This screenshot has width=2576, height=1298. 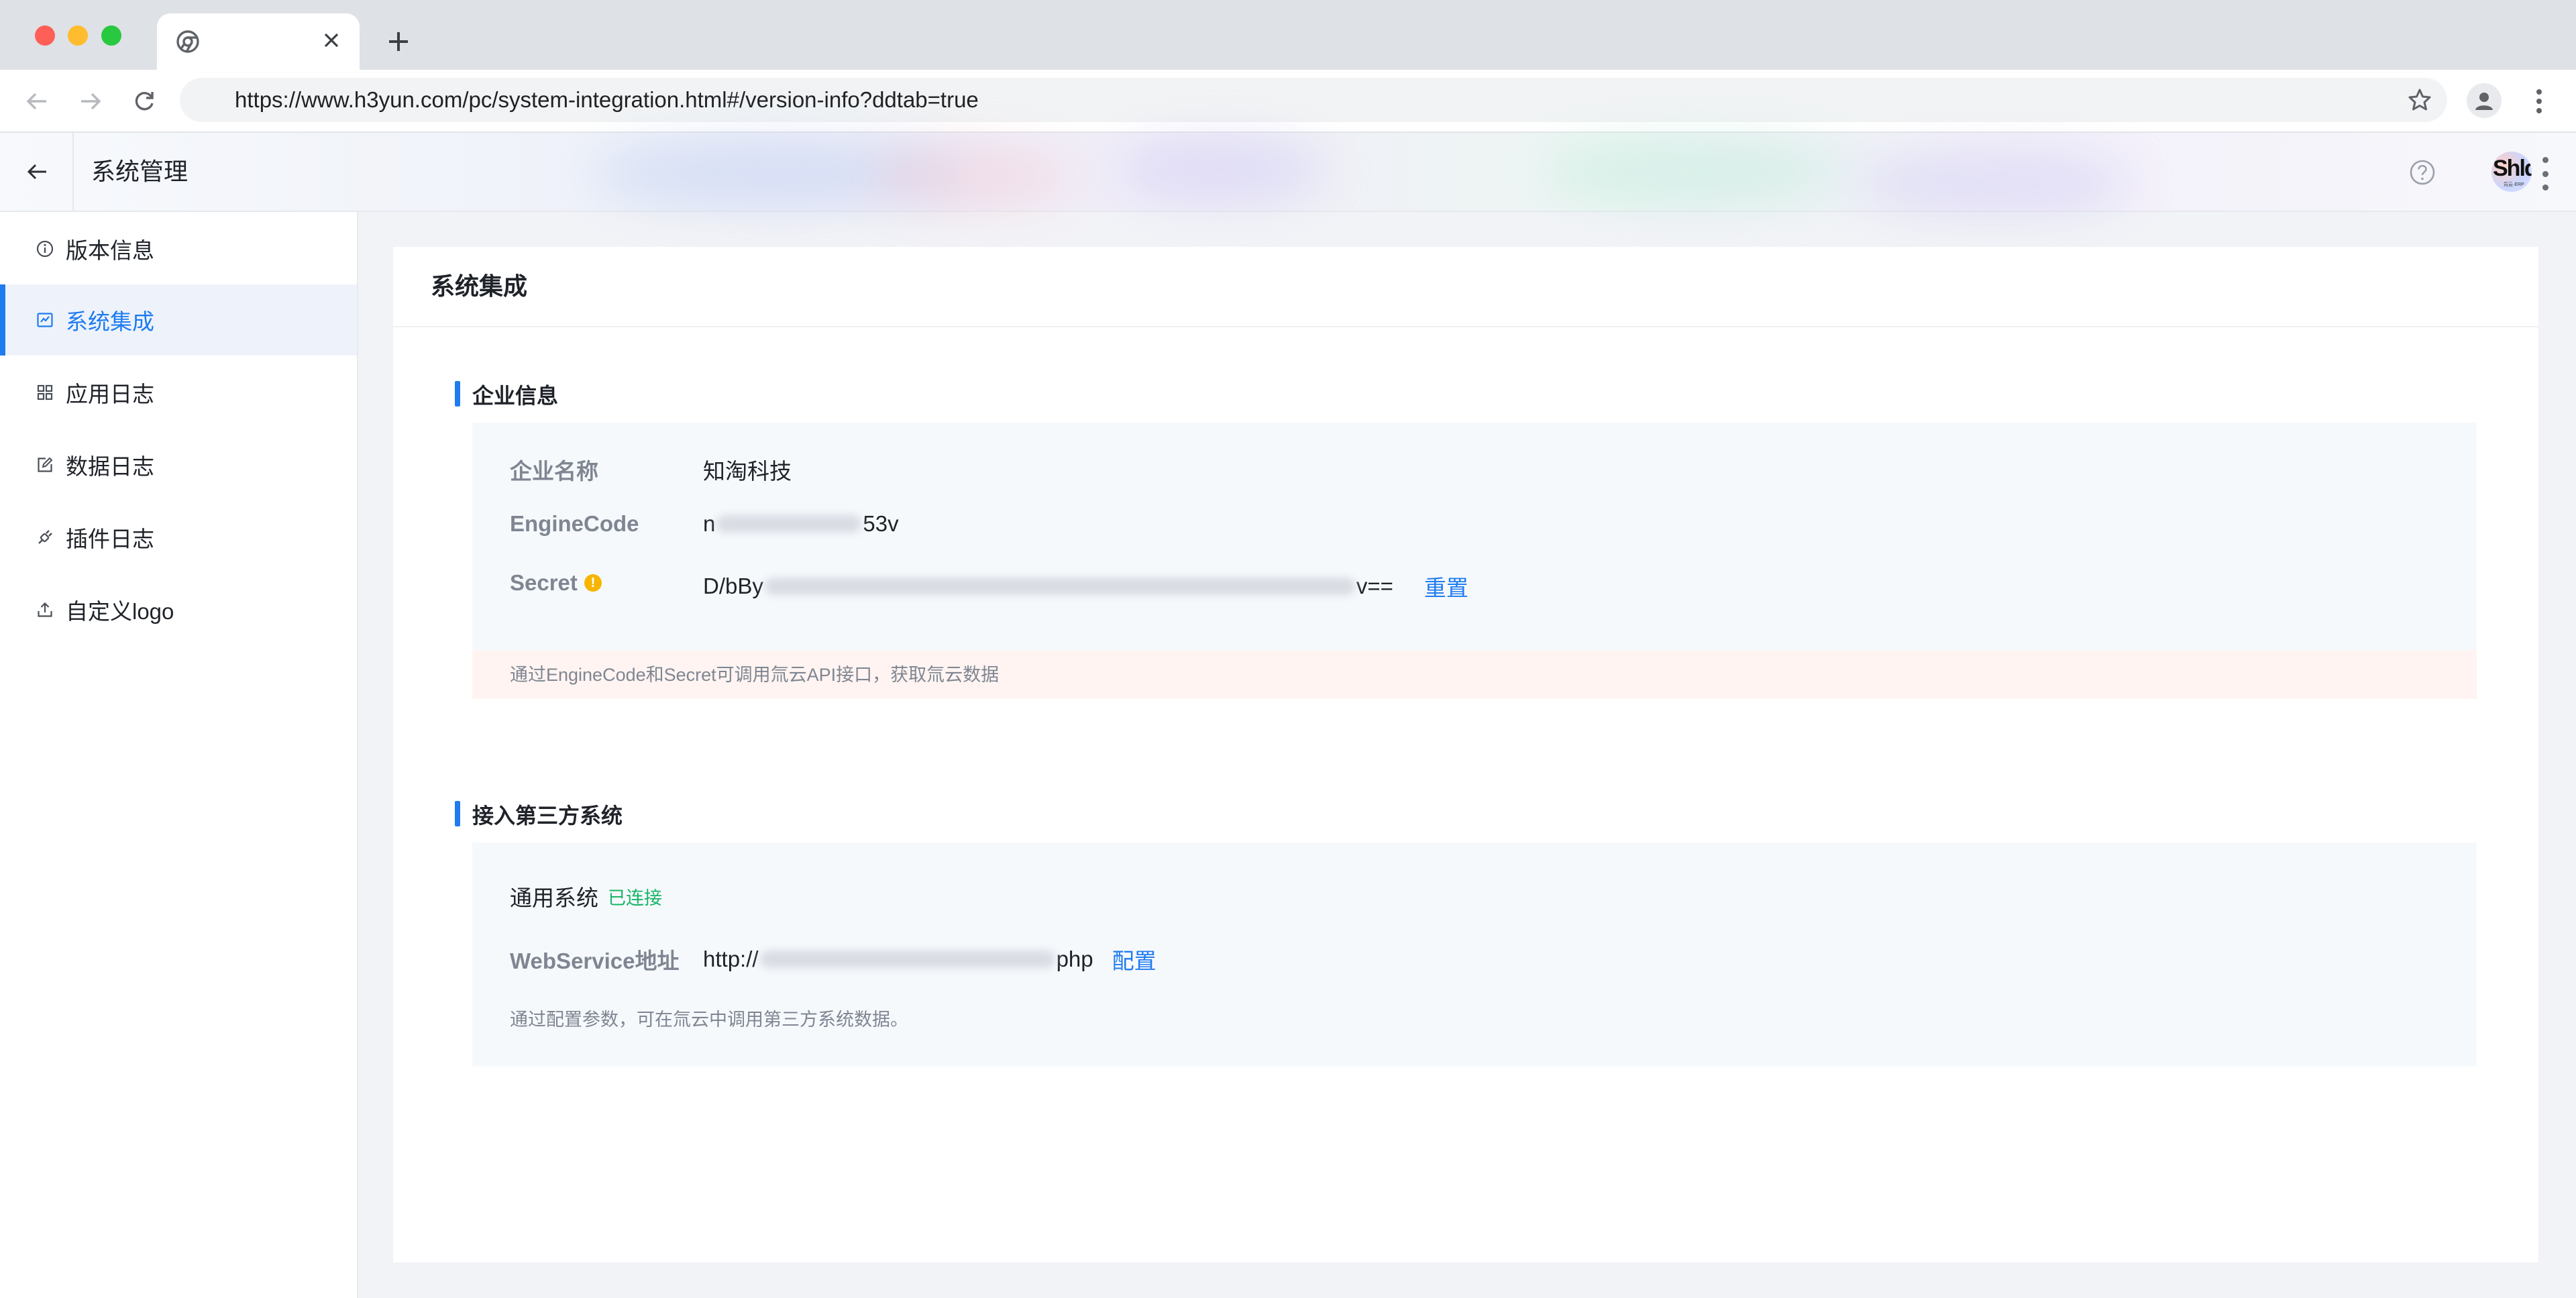 What do you see at coordinates (2545, 174) in the screenshot?
I see `app-more-menu-icon` at bounding box center [2545, 174].